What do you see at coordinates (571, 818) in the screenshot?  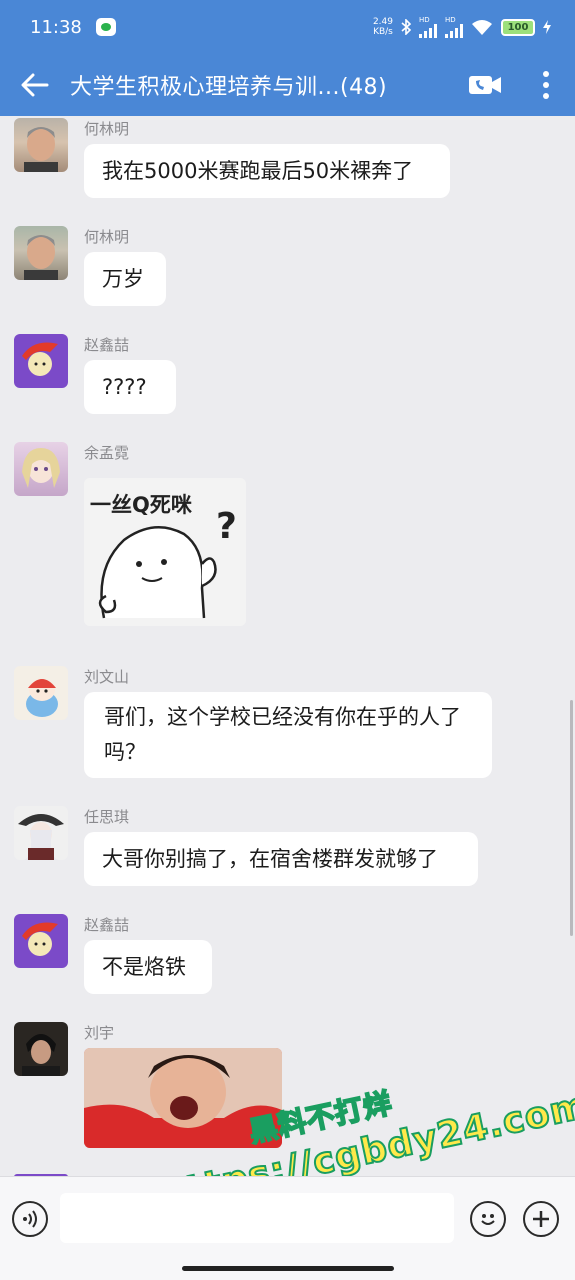 I see `scrollbar` at bounding box center [571, 818].